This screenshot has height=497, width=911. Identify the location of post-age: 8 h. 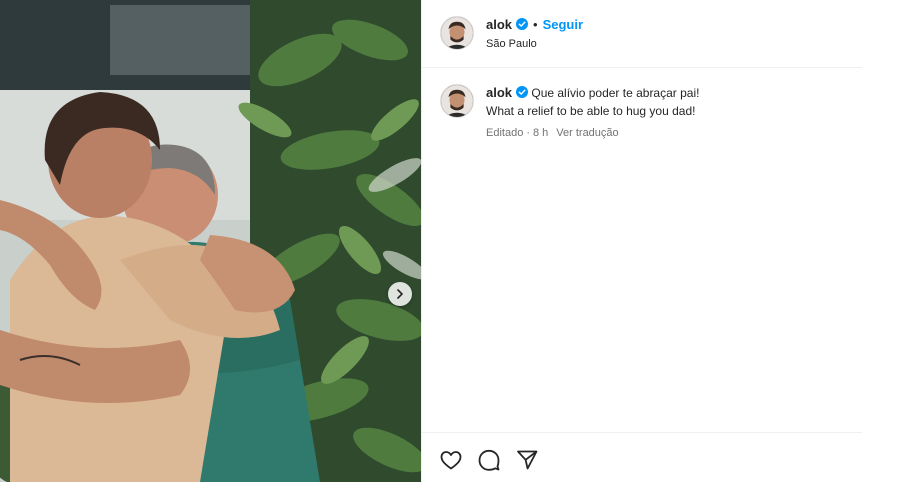
(540, 133).